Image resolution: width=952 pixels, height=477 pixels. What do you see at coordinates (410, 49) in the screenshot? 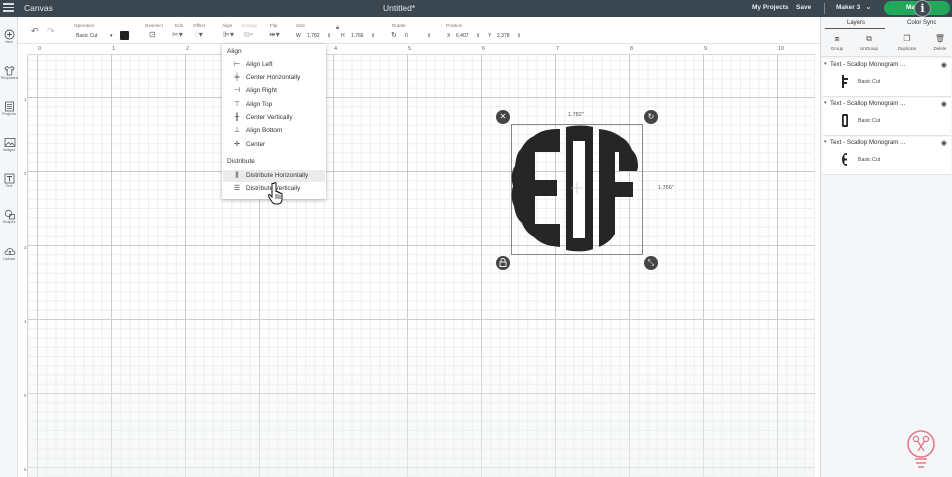
I see `ruler-tick-label: 5` at bounding box center [410, 49].